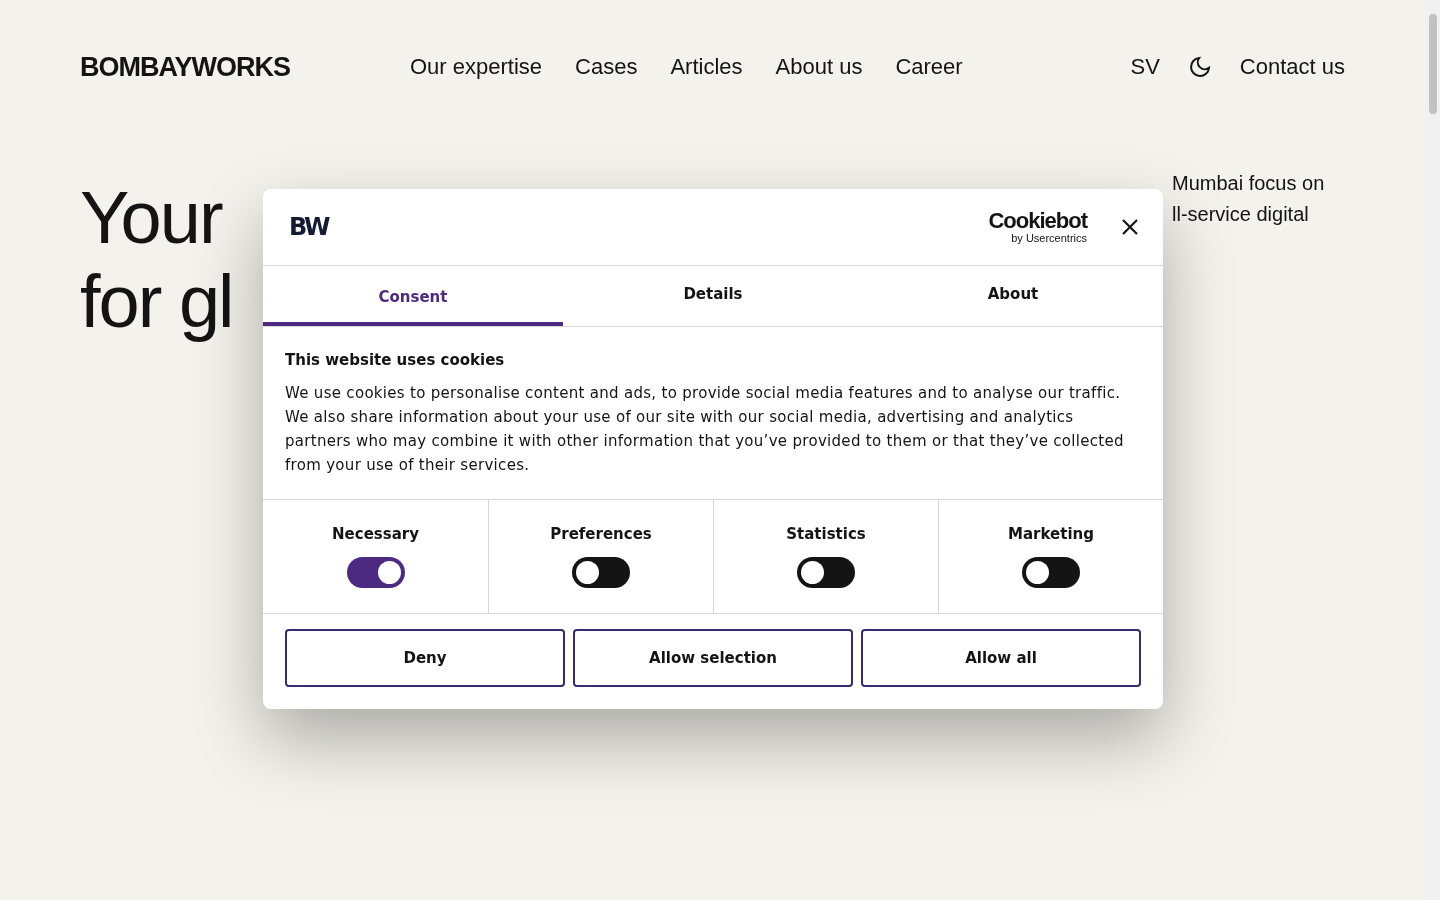 Image resolution: width=1440 pixels, height=900 pixels. I want to click on consent-button: Allow selection, so click(713, 658).